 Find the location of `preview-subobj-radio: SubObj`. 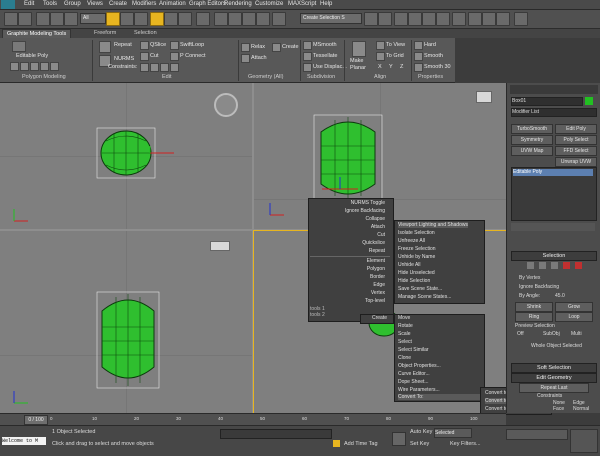

preview-subobj-radio: SubObj is located at coordinates (551, 334).